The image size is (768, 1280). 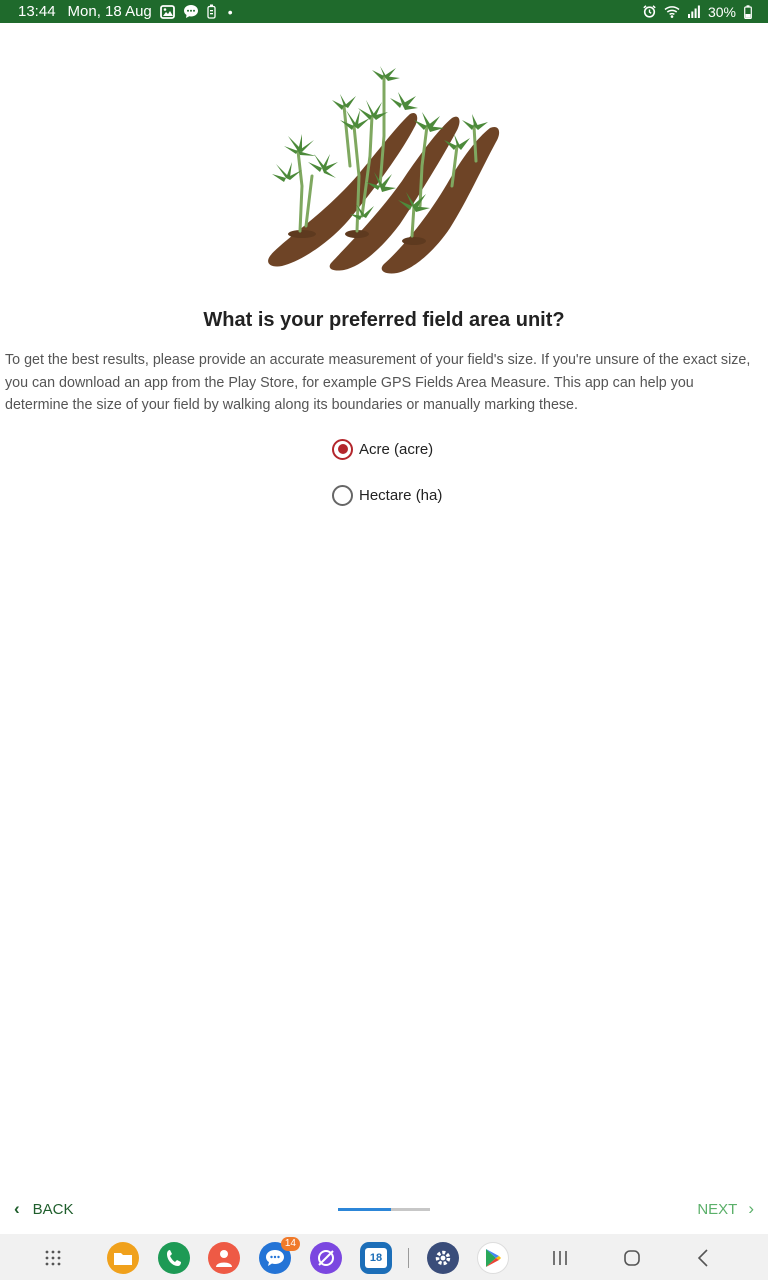 I want to click on status-bar: 13:44 Mon, 18 Aug • 30%, so click(x=384, y=11).